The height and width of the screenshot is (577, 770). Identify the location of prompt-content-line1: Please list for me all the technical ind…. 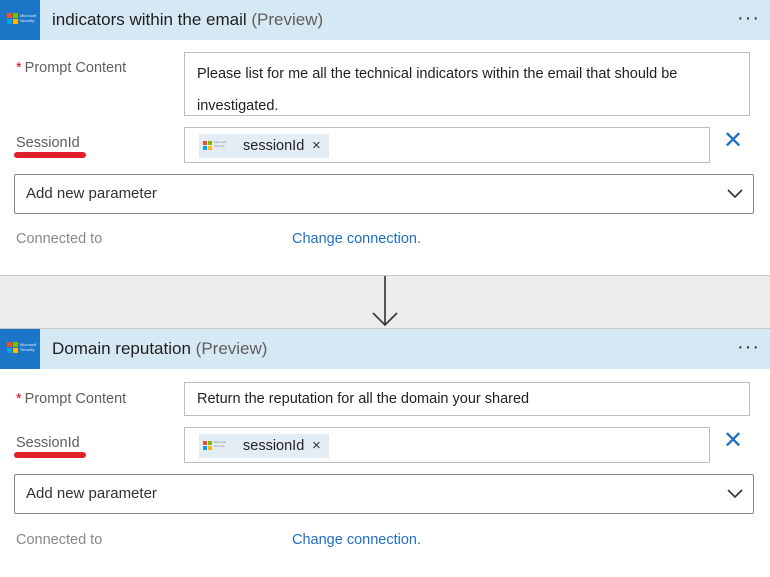
(437, 74).